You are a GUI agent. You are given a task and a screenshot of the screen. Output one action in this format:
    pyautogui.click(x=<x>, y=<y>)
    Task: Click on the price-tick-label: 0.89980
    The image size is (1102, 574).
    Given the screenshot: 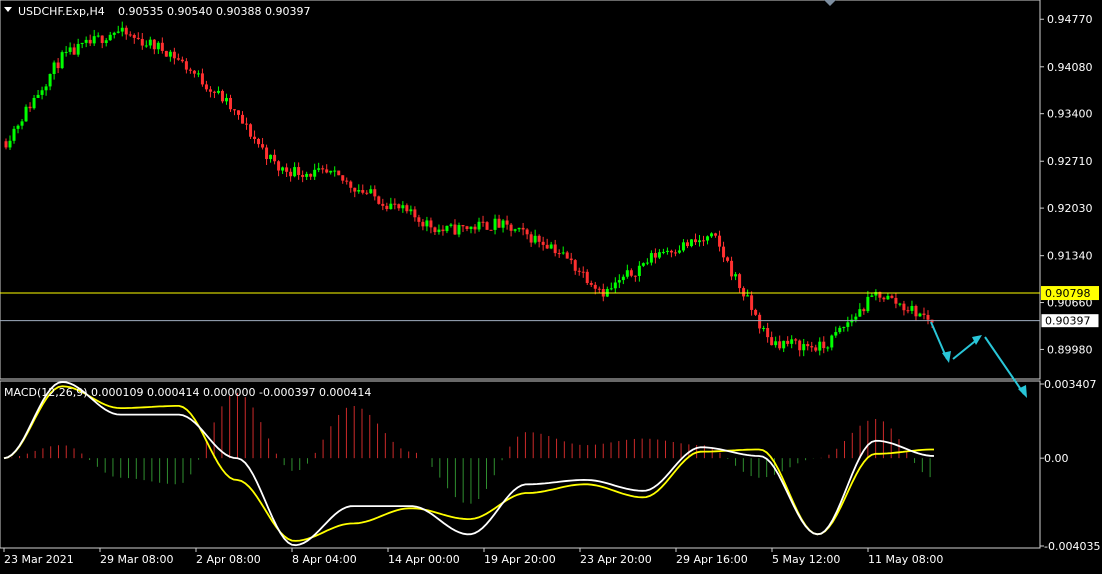 What is the action you would take?
    pyautogui.click(x=1070, y=349)
    